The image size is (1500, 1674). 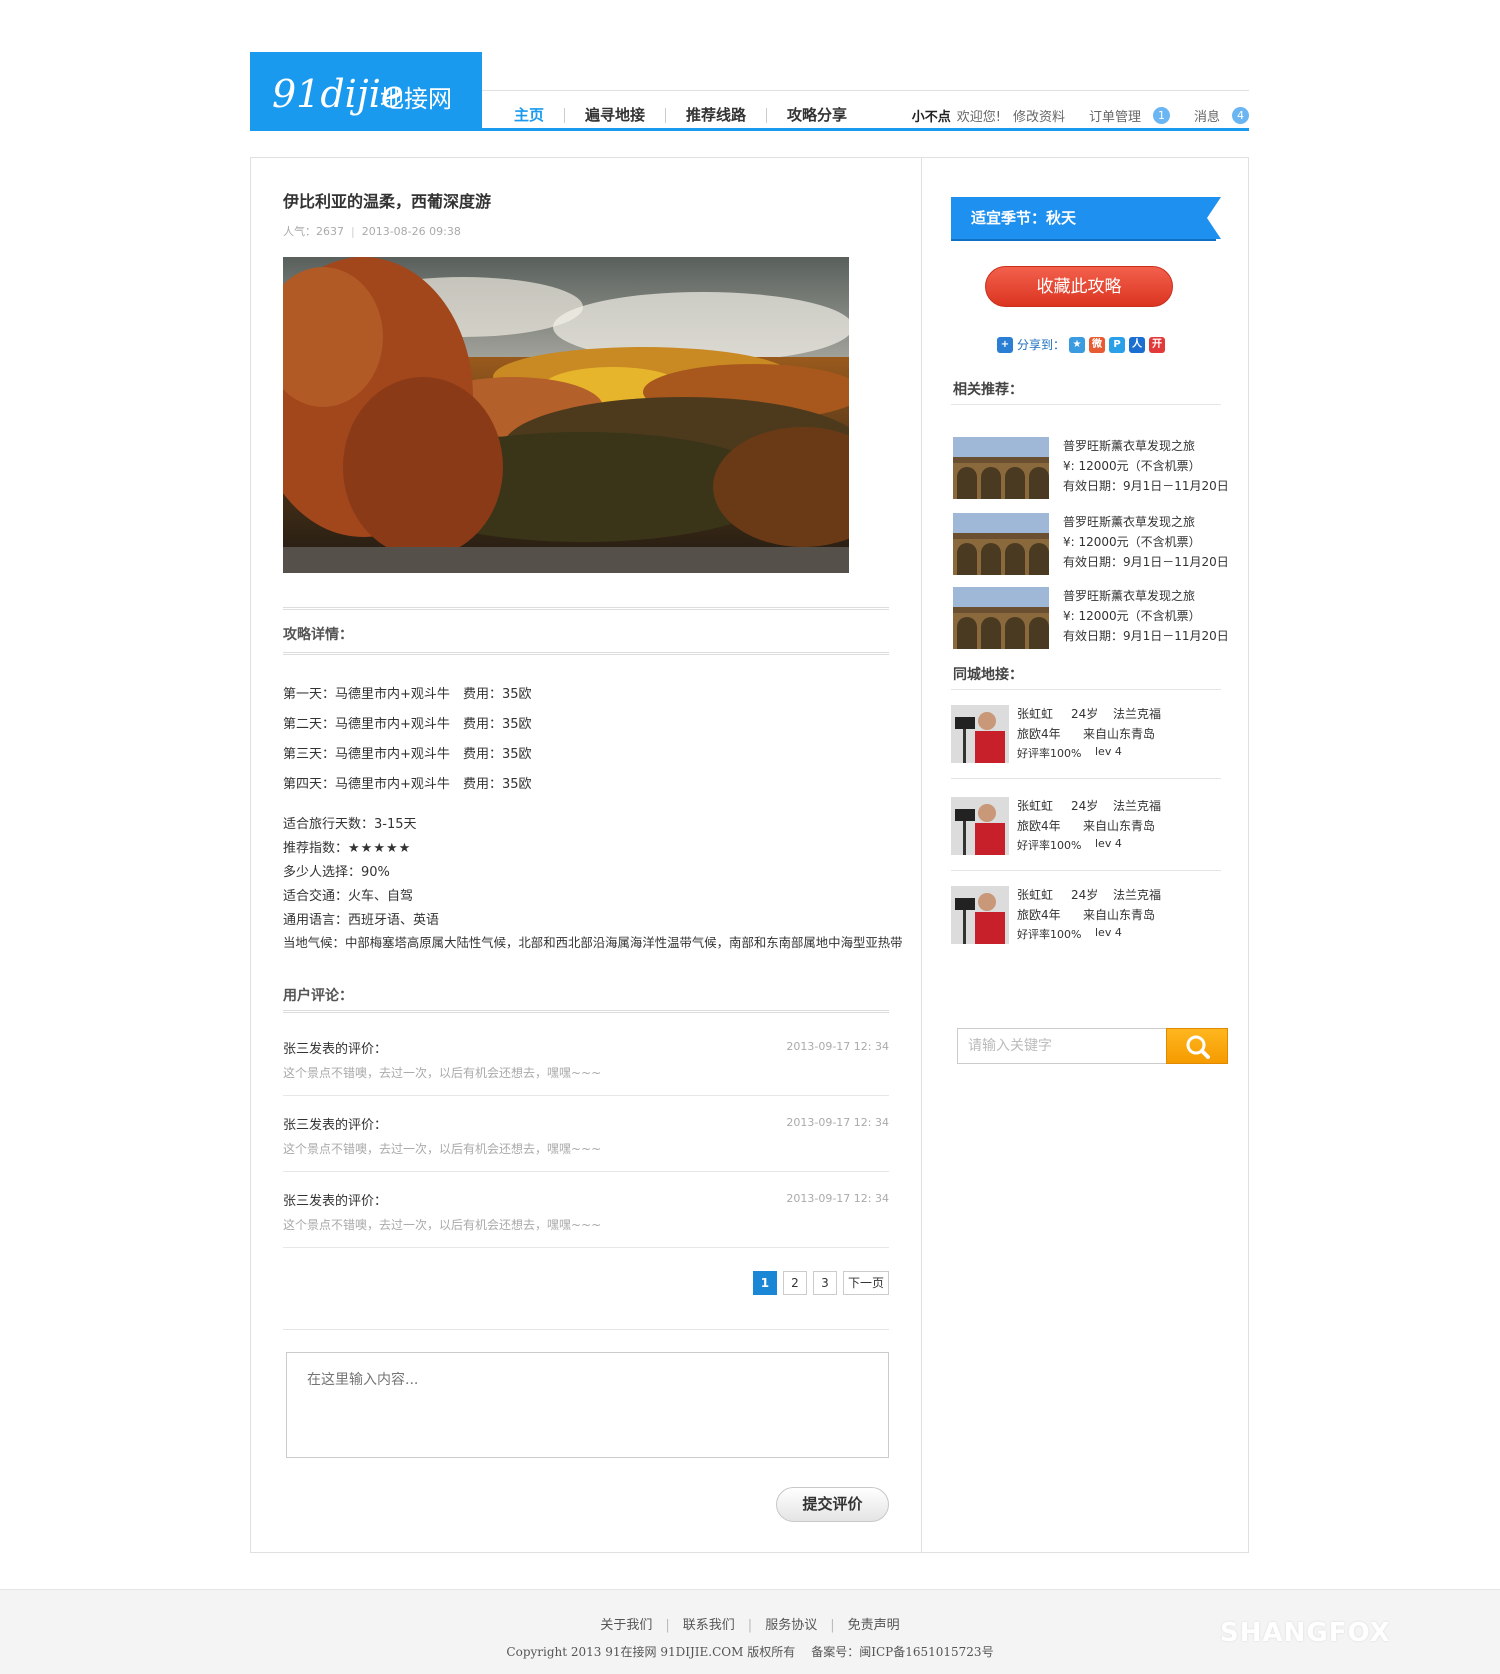 I want to click on search-button, so click(x=1197, y=1046).